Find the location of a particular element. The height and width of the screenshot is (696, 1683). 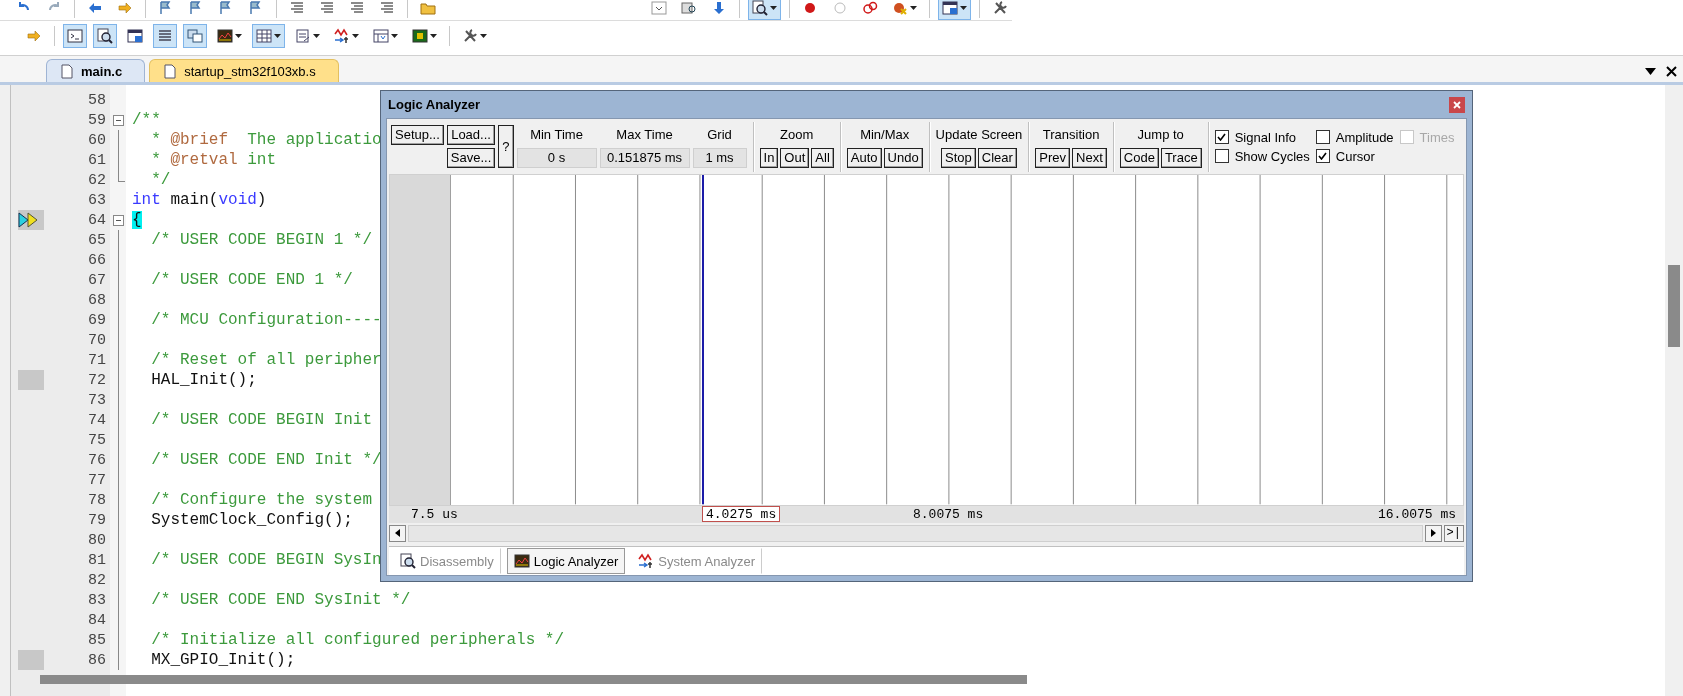

scroll-left-button is located at coordinates (397, 533).